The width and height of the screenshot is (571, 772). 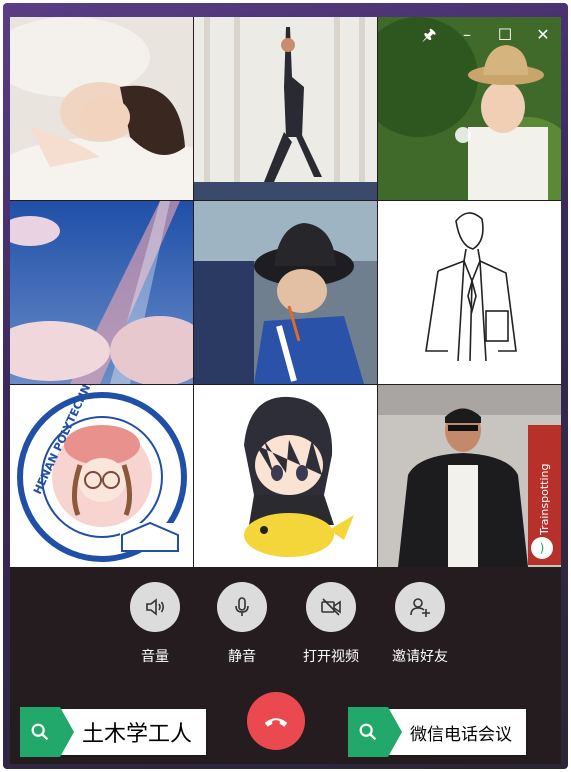 I want to click on child-in-bucket-hat-photo, so click(x=285, y=292).